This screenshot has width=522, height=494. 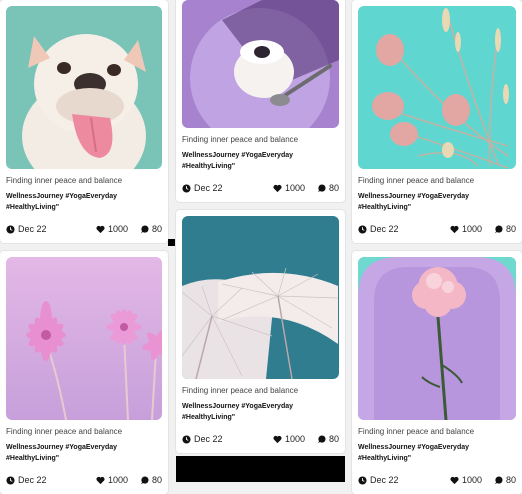 What do you see at coordinates (260, 297) in the screenshot?
I see `post-image-parasols` at bounding box center [260, 297].